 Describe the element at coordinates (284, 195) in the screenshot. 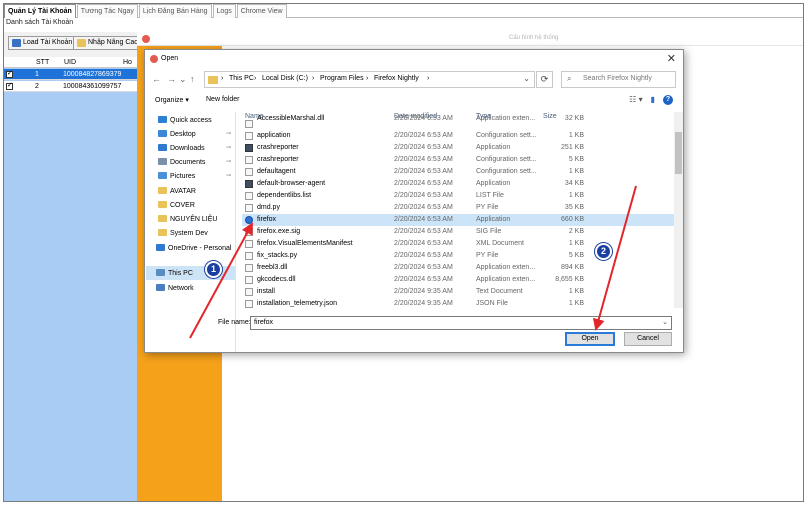

I see `file-name: dependentlibs.list` at that location.